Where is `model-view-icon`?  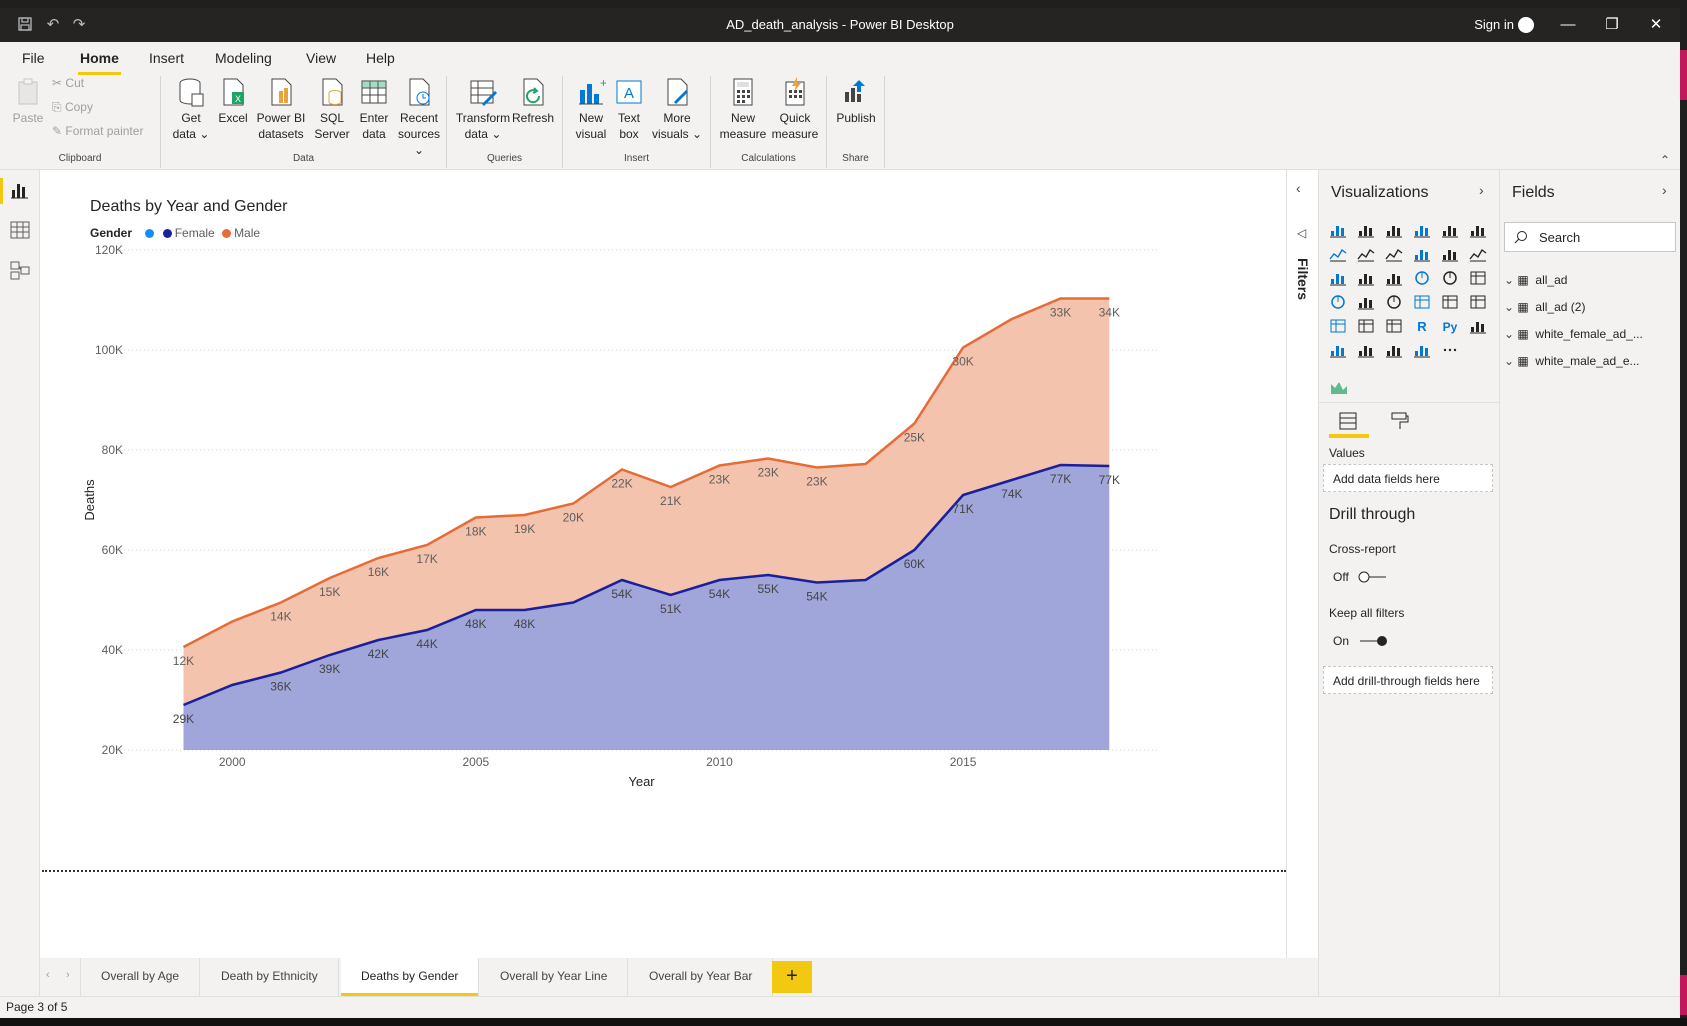 model-view-icon is located at coordinates (20, 270).